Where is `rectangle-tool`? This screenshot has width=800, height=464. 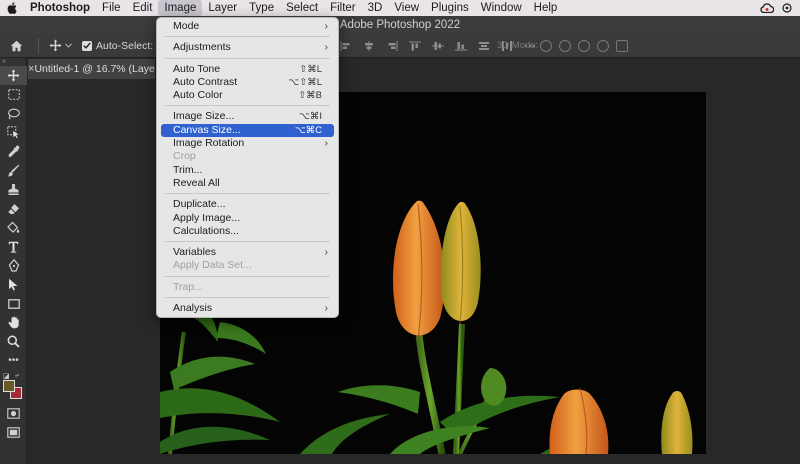 rectangle-tool is located at coordinates (13, 303).